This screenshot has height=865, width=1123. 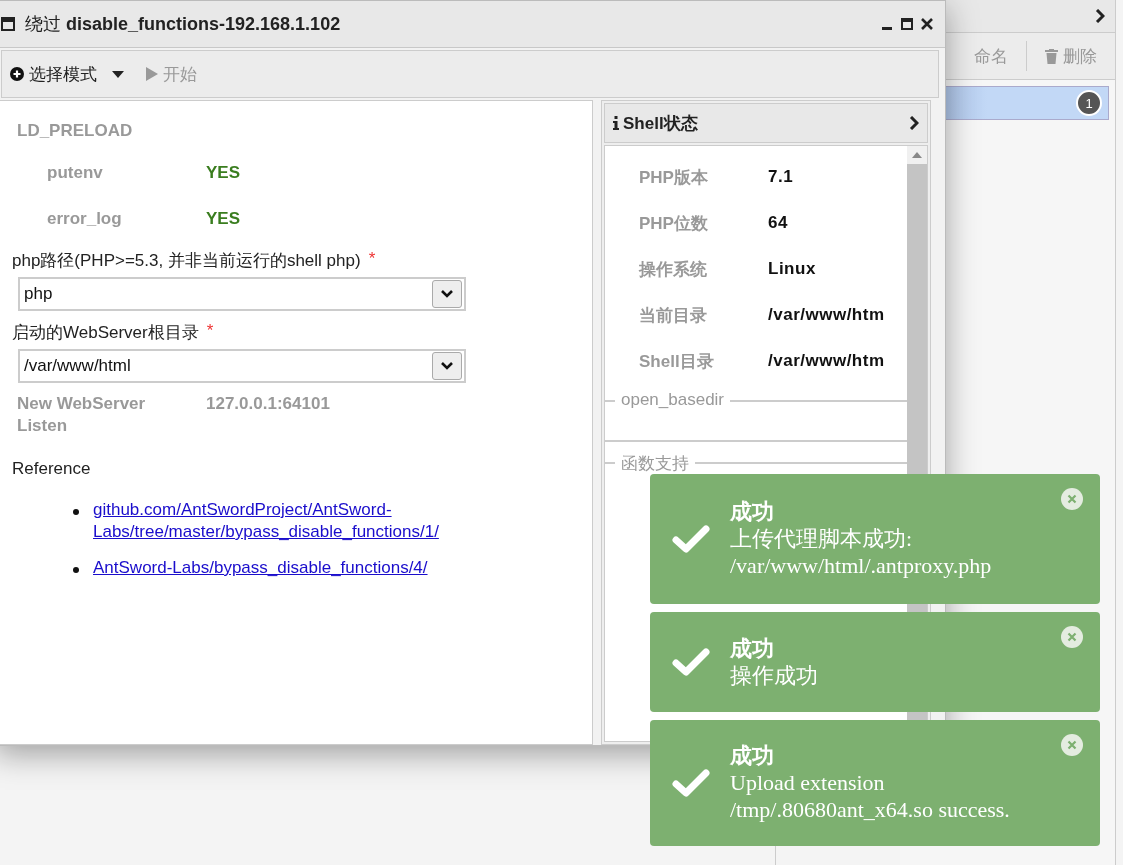 I want to click on window-title: 绕过 disable_functions-192.168.1.102, so click(x=183, y=24).